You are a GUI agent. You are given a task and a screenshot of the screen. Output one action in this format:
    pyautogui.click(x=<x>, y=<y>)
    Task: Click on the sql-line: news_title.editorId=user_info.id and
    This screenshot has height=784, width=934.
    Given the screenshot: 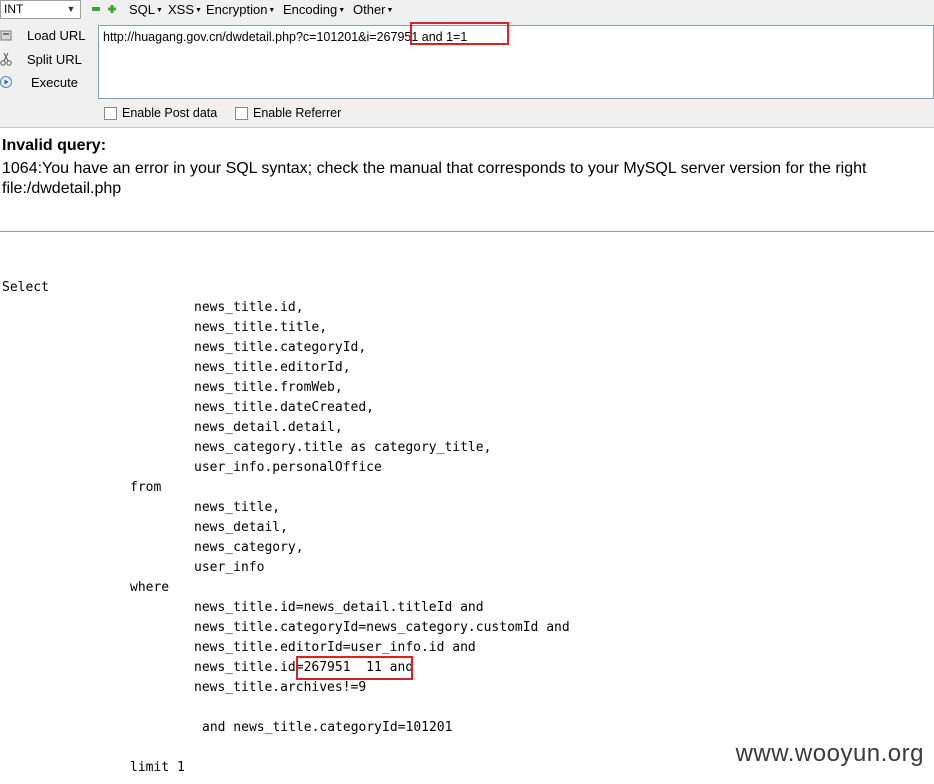 What is the action you would take?
    pyautogui.click(x=335, y=647)
    